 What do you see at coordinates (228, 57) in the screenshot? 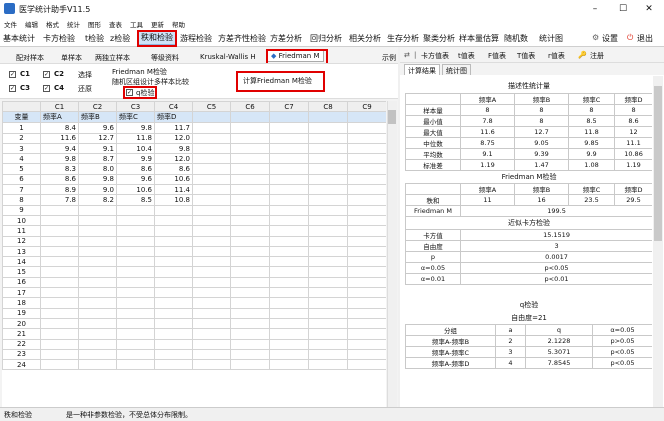
I see `subtab-kruskal-wallis: Kruskal-Wallis H` at bounding box center [228, 57].